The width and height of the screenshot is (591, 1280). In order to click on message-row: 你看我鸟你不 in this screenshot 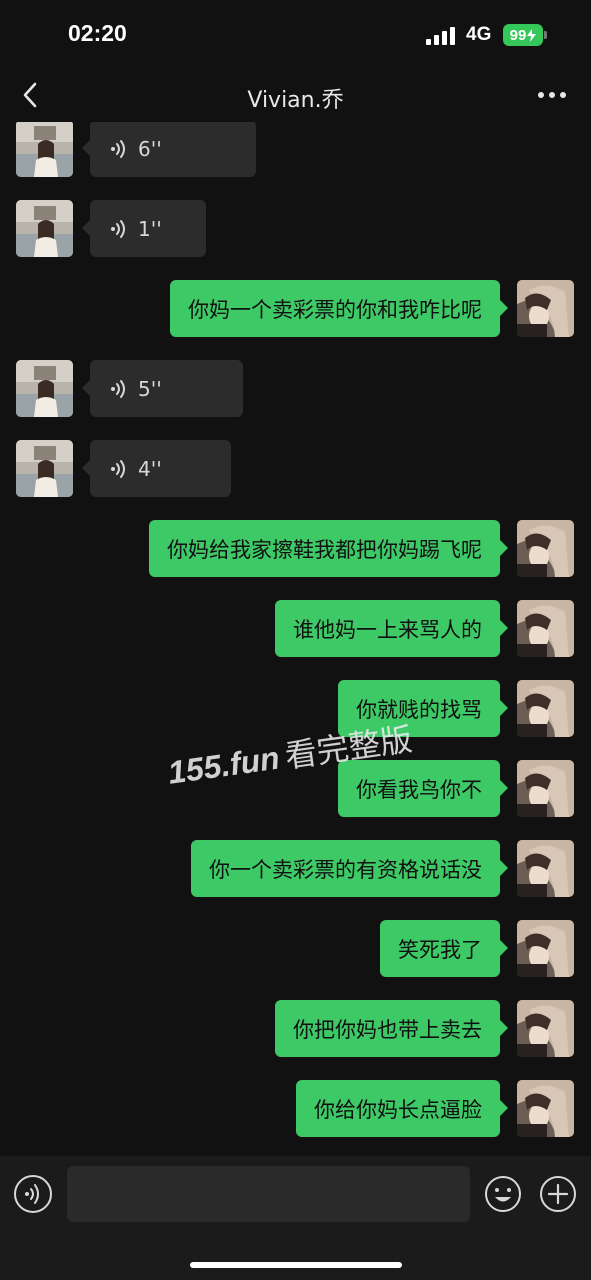, I will do `click(295, 789)`.